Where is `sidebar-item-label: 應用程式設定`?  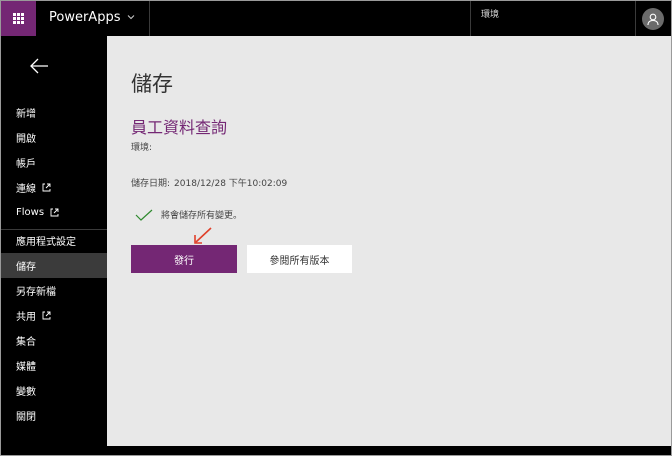 sidebar-item-label: 應用程式設定 is located at coordinates (46, 242).